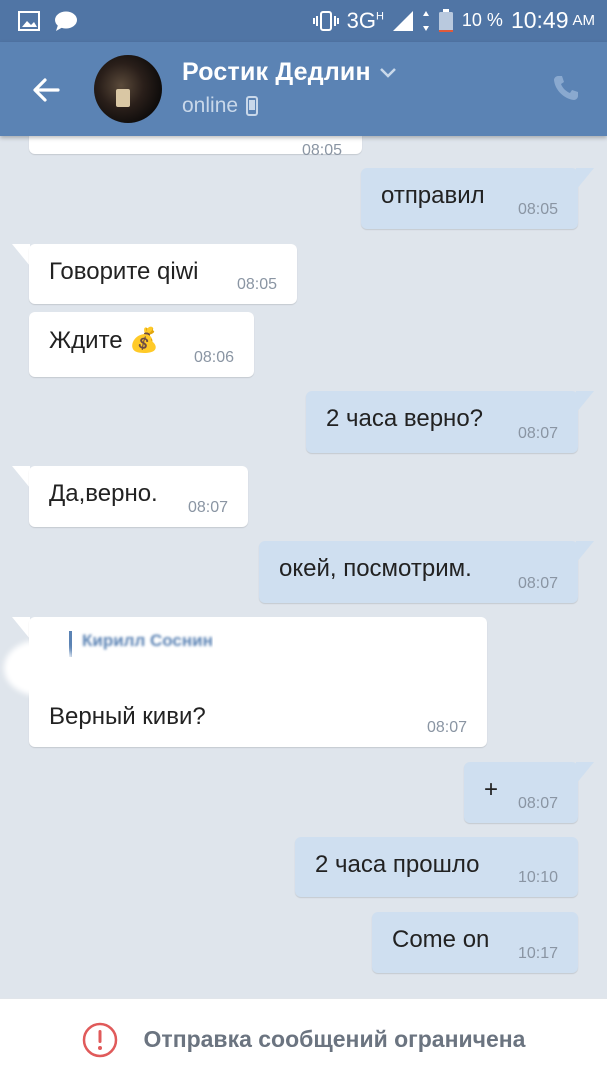  What do you see at coordinates (46, 90) in the screenshot?
I see `back-arrow-icon` at bounding box center [46, 90].